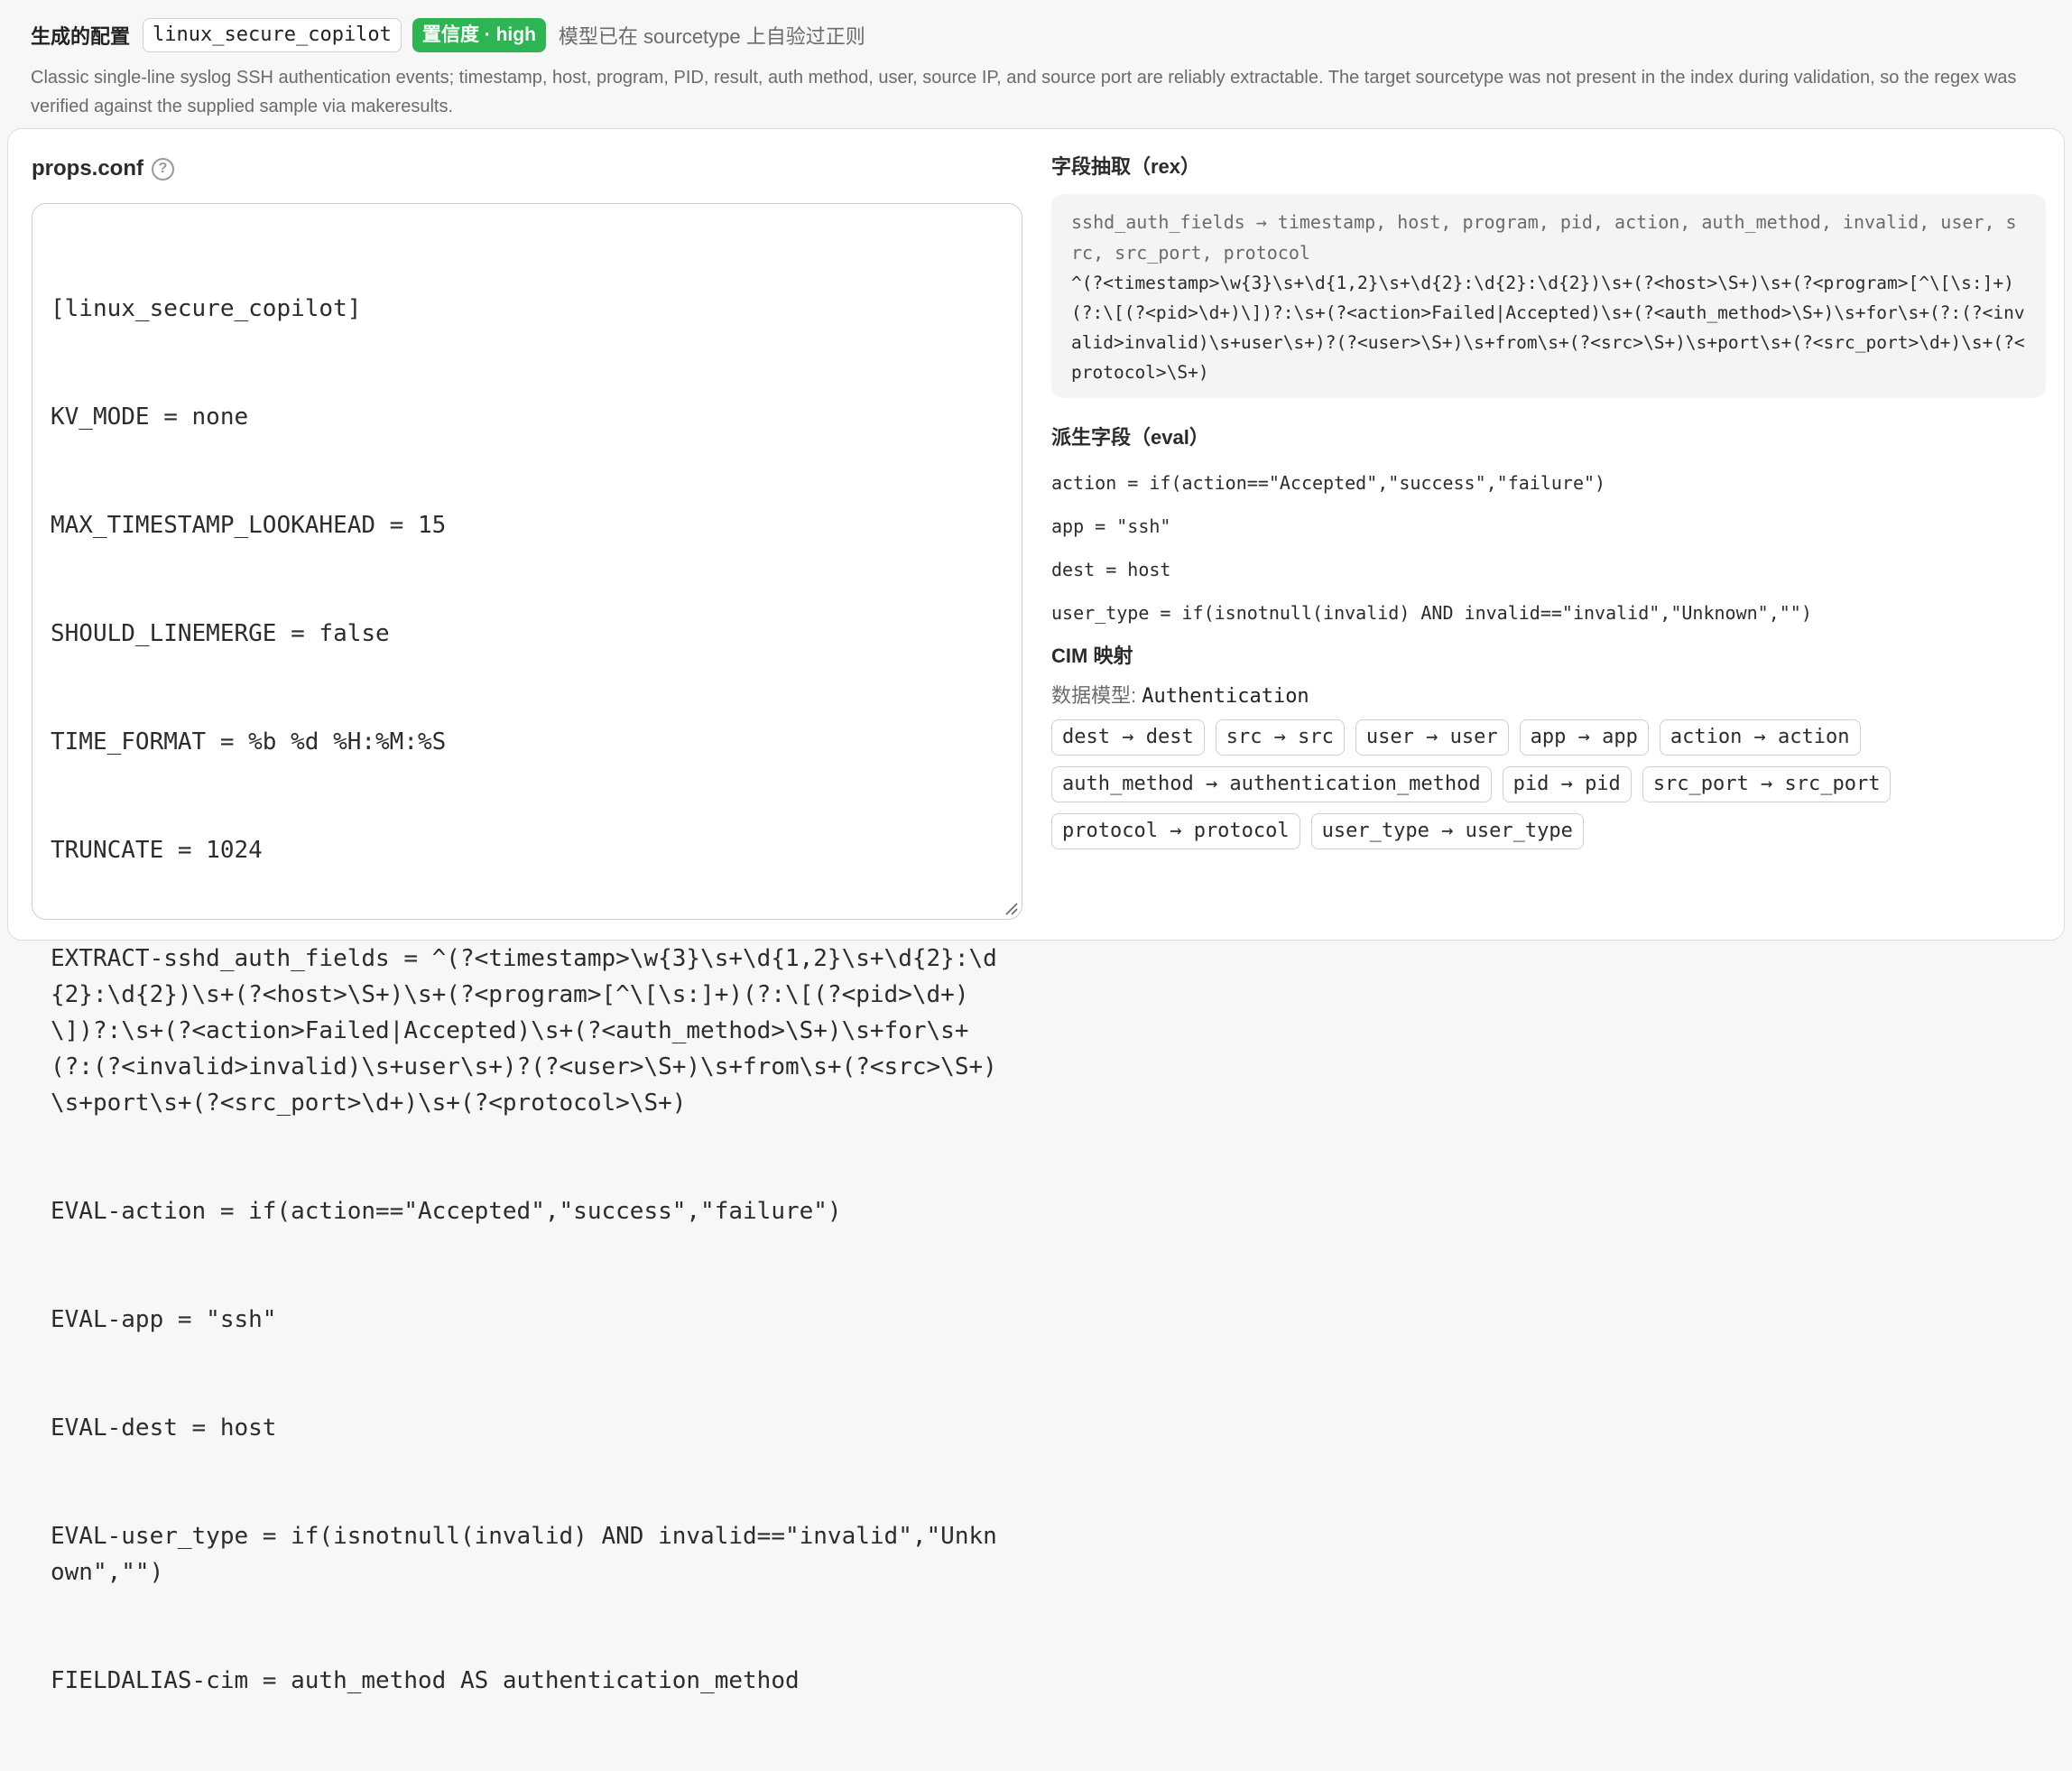 The height and width of the screenshot is (1771, 2072). Describe the element at coordinates (1432, 737) in the screenshot. I see `cim-mapping-chip: user → user` at that location.